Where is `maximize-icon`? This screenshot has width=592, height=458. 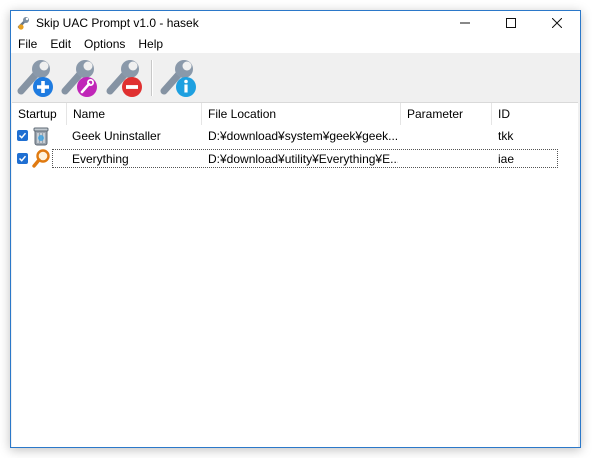
maximize-icon is located at coordinates (511, 23).